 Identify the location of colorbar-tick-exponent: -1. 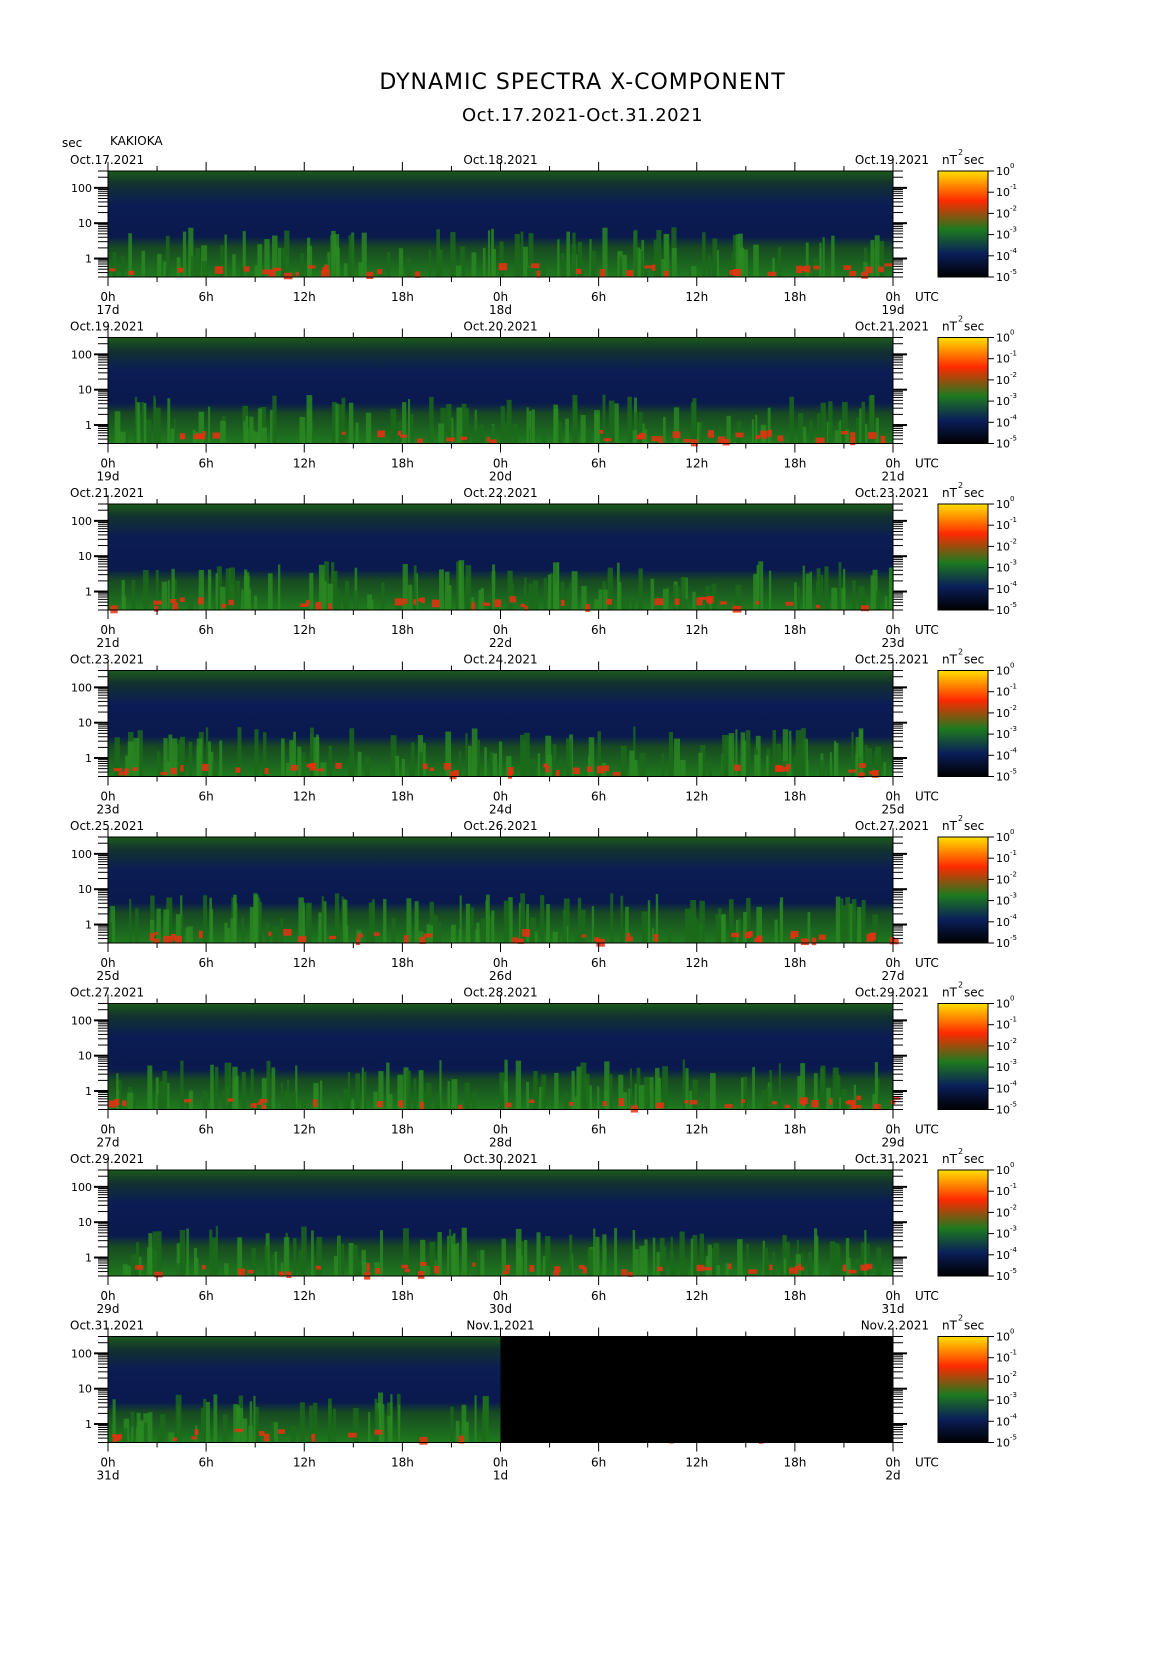
(1013, 354).